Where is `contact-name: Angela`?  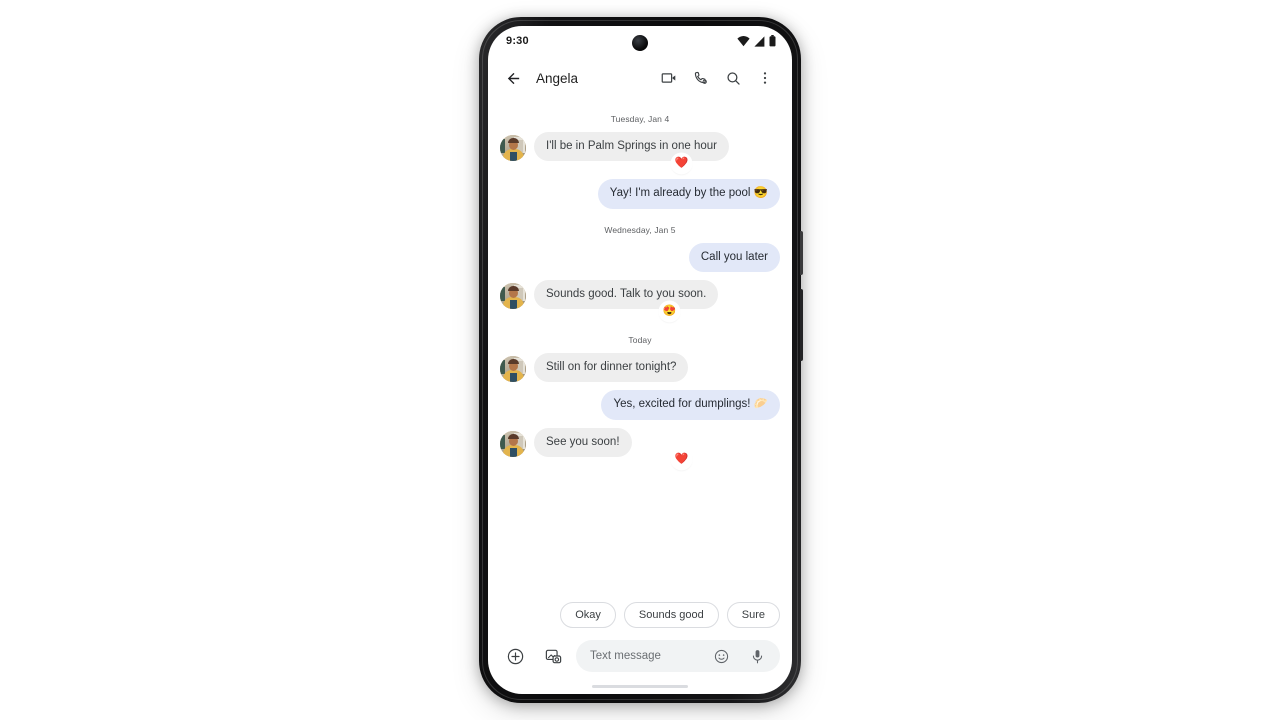 contact-name: Angela is located at coordinates (557, 78).